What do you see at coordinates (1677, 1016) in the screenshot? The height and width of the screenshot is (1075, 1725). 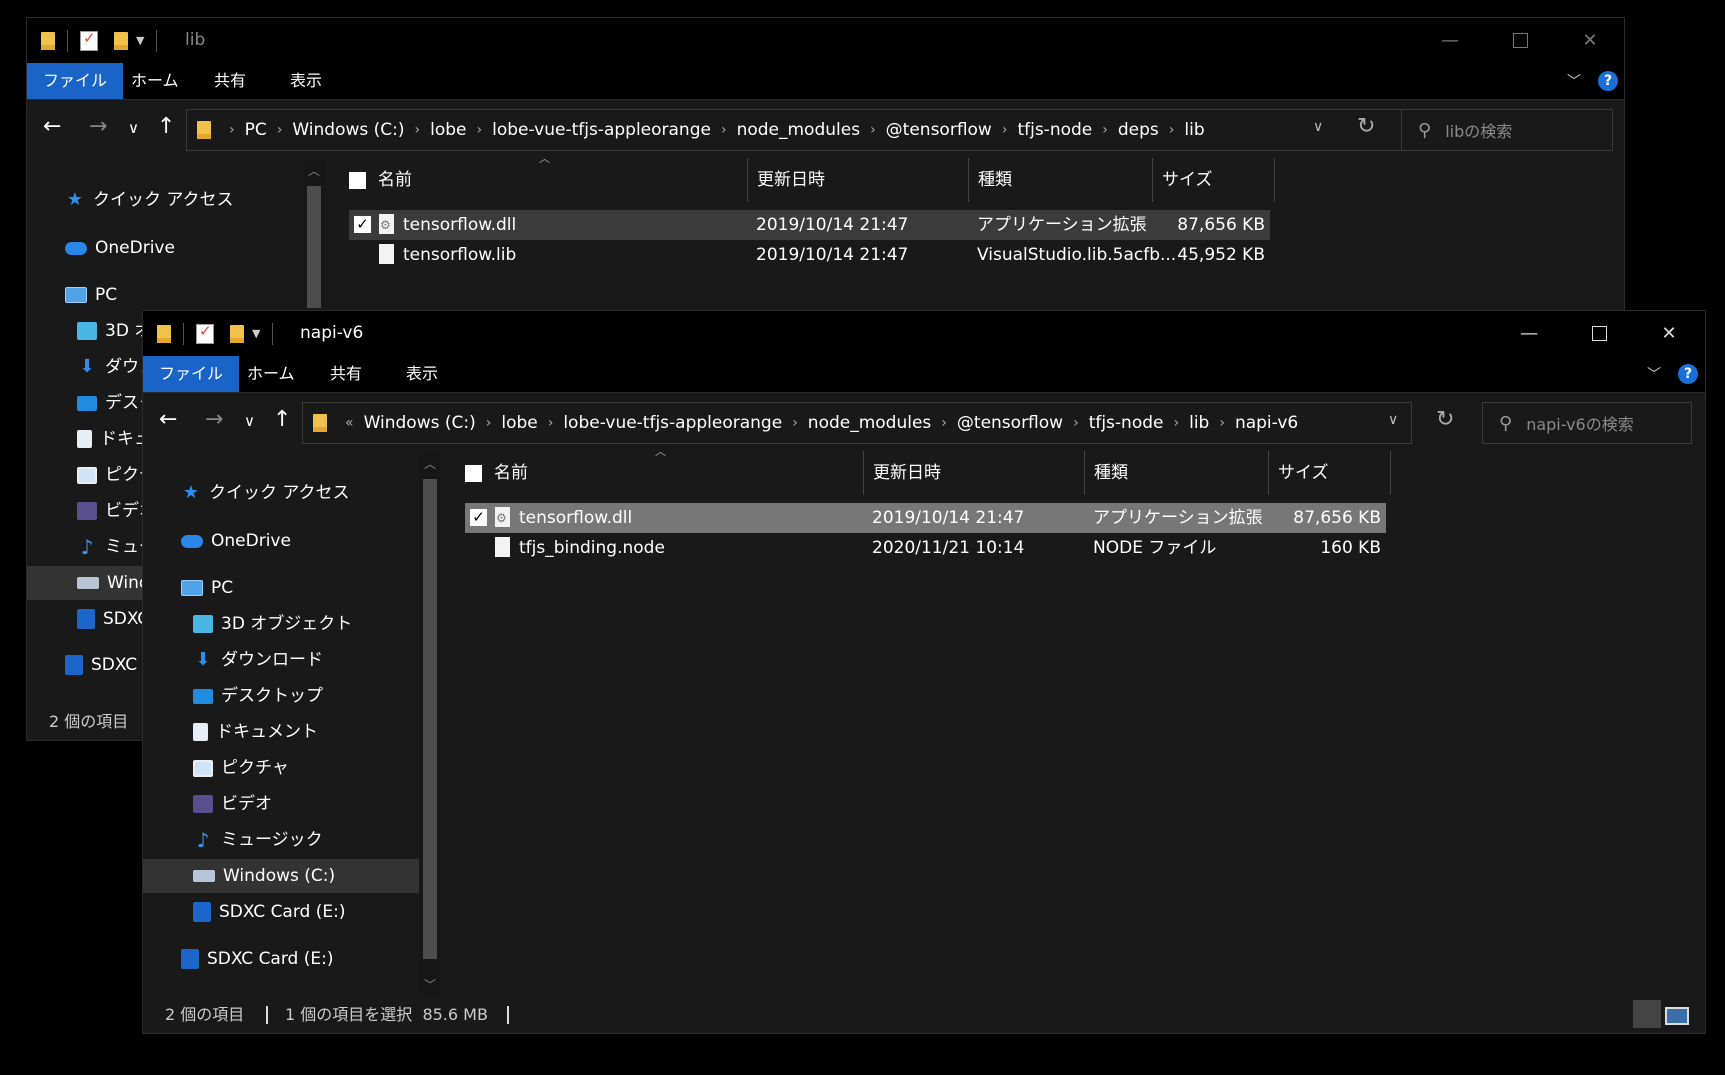 I see `large-icons-view-icon` at bounding box center [1677, 1016].